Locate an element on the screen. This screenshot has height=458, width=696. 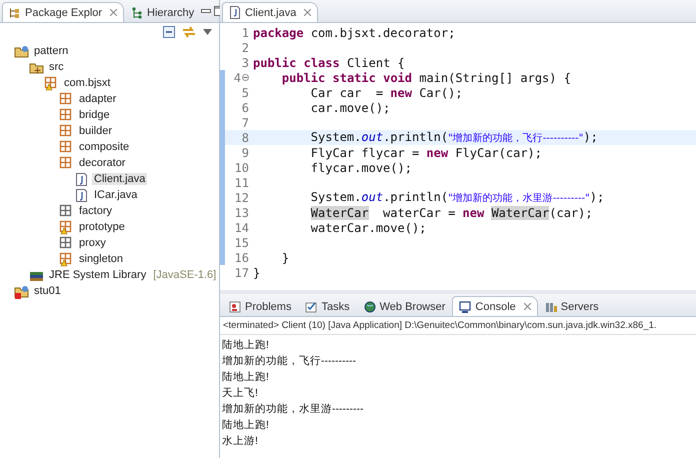
monitor-icon is located at coordinates (465, 306).